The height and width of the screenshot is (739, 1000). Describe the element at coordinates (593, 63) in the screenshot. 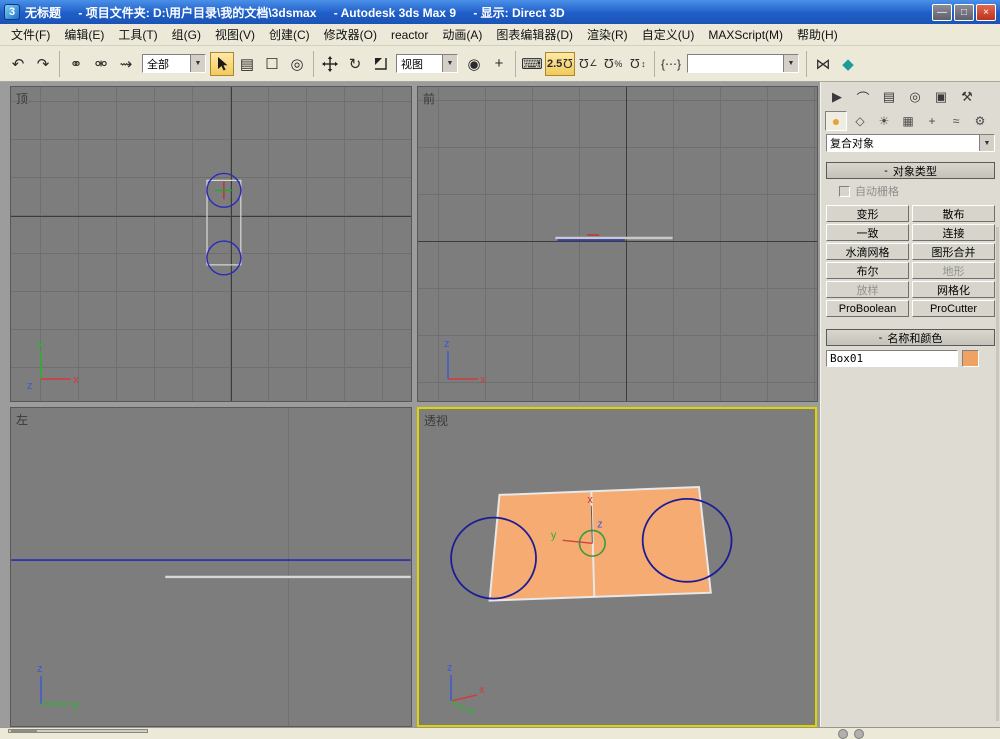

I see `angle-glyph: ∠` at that location.